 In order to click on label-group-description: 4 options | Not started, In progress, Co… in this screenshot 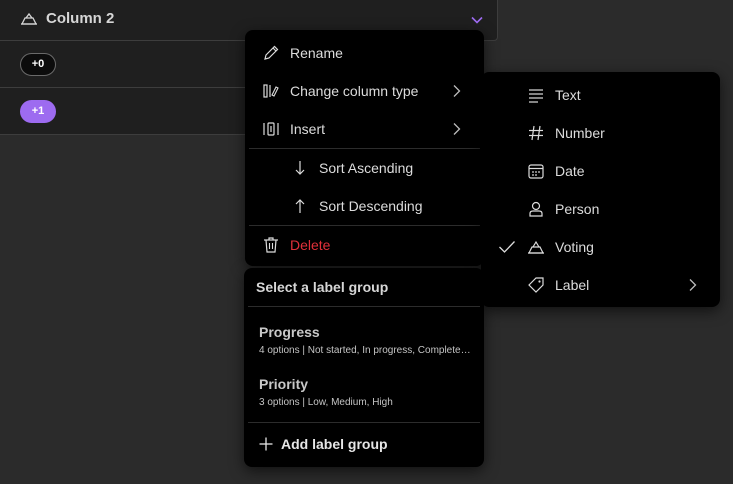, I will do `click(366, 350)`.